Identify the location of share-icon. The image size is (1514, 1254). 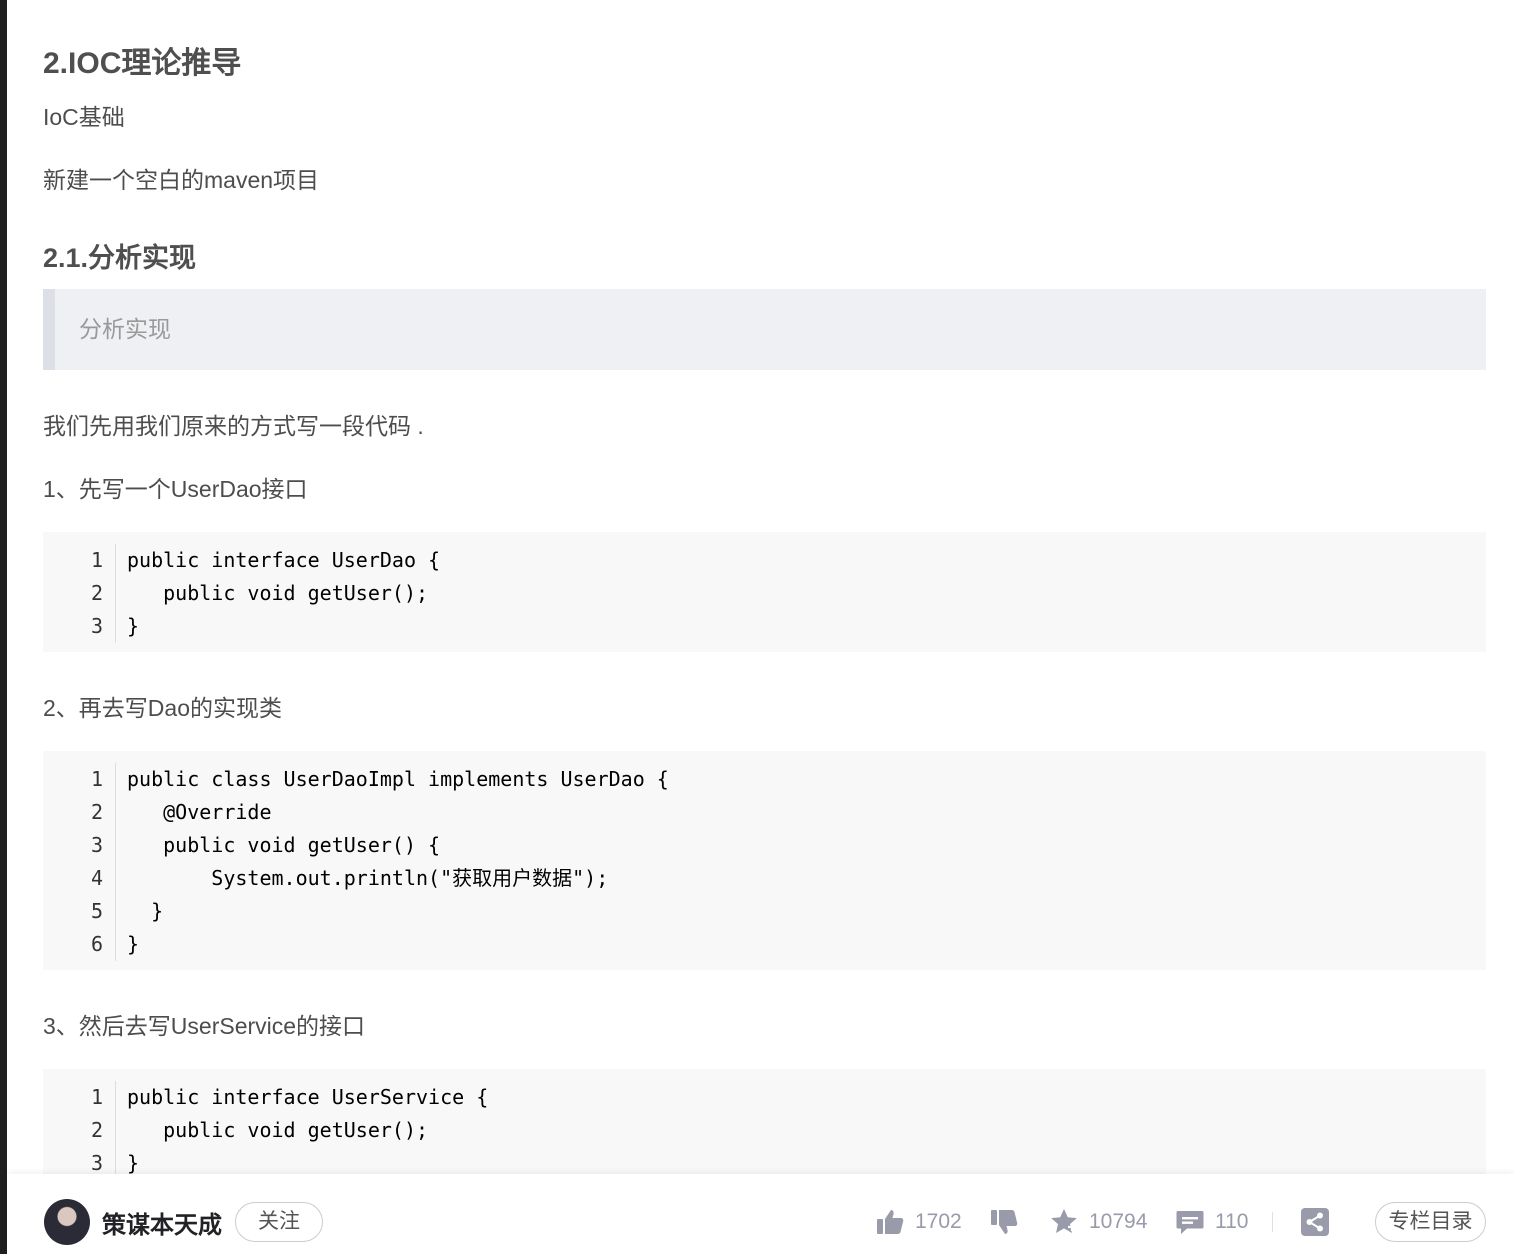
(1315, 1222).